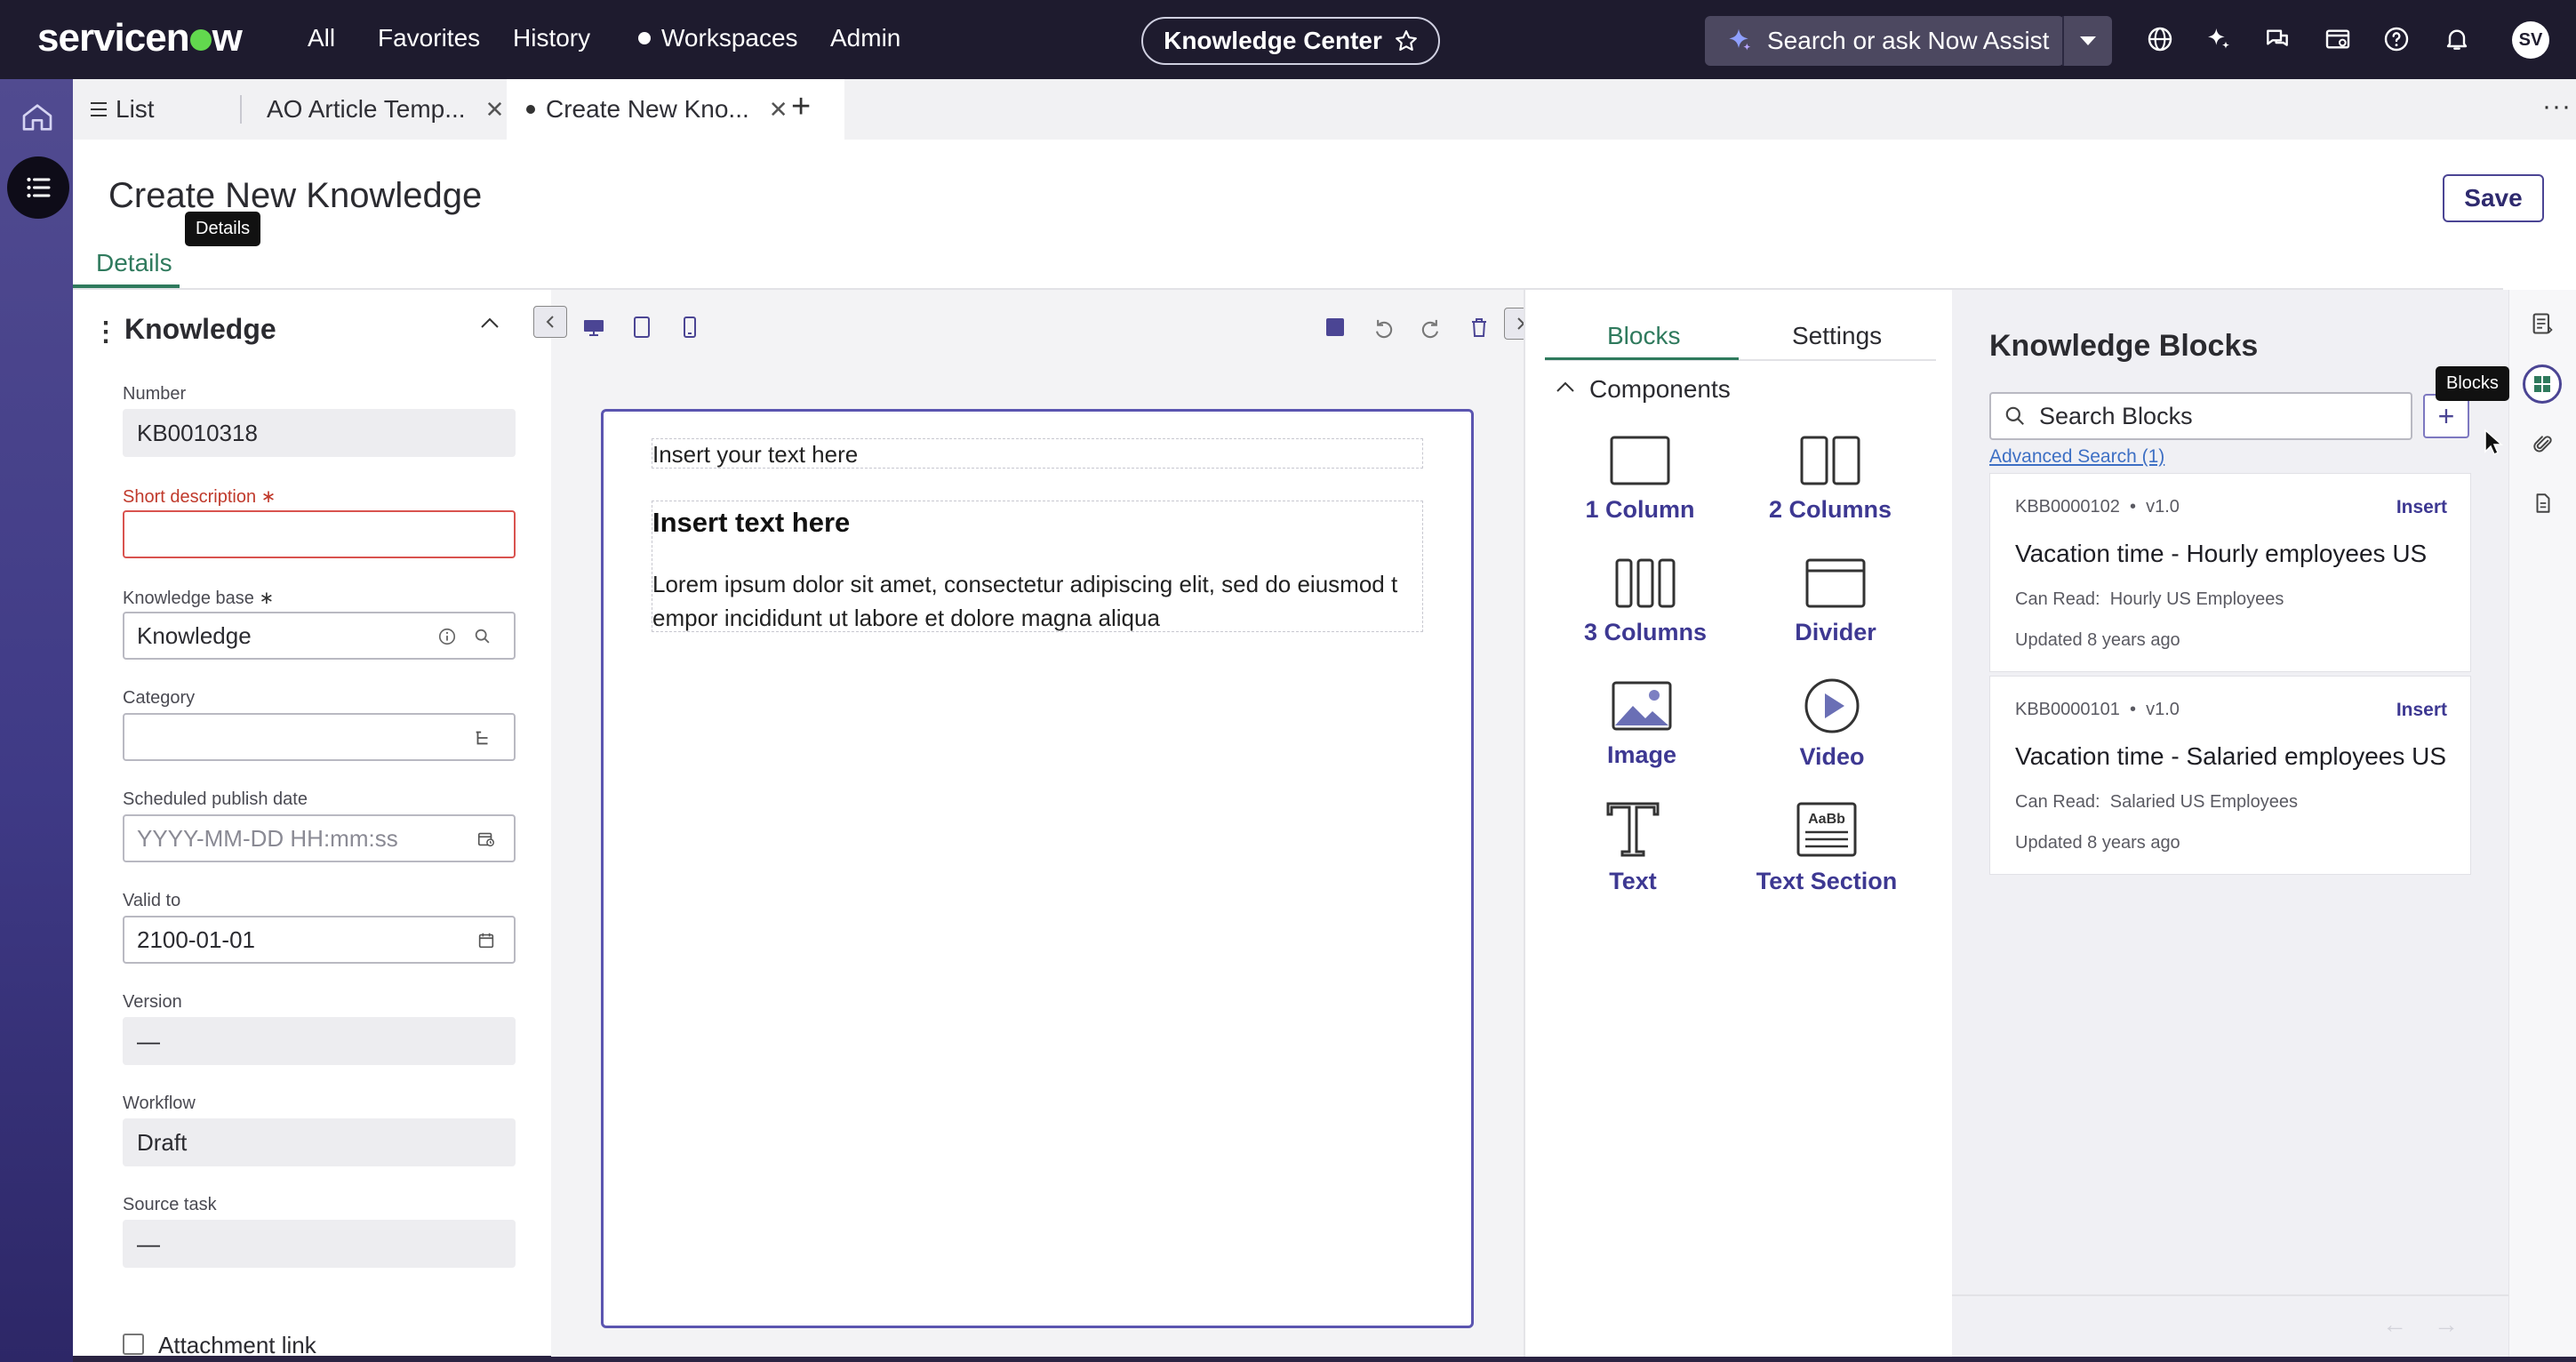 The width and height of the screenshot is (2576, 1362). Describe the element at coordinates (188, 598) in the screenshot. I see `knowledge-base-label-text: Knowledge base` at that location.